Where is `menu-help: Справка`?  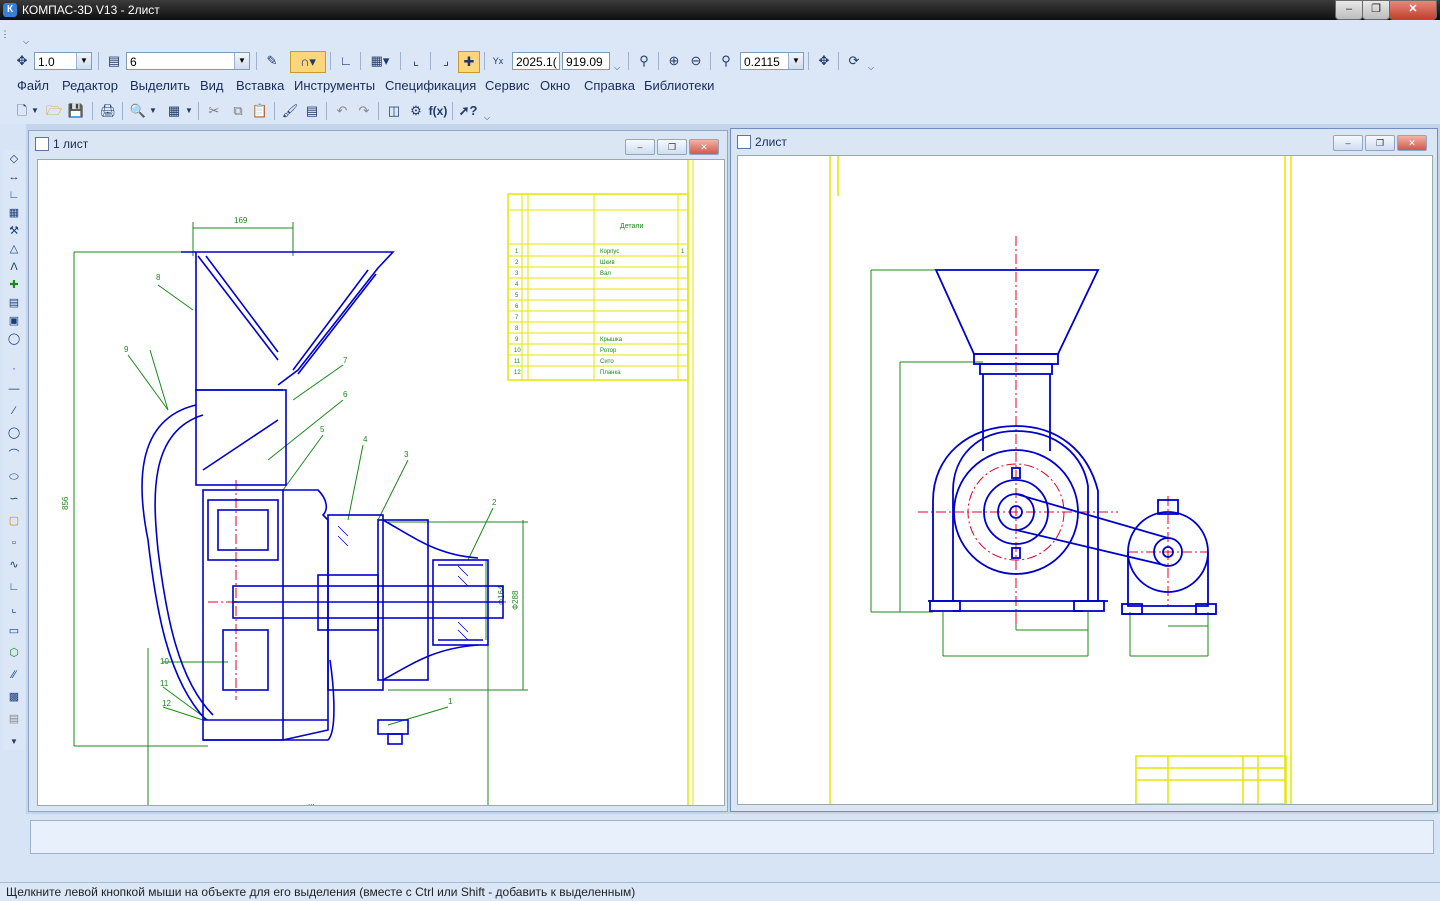
menu-help: Справка is located at coordinates (609, 85).